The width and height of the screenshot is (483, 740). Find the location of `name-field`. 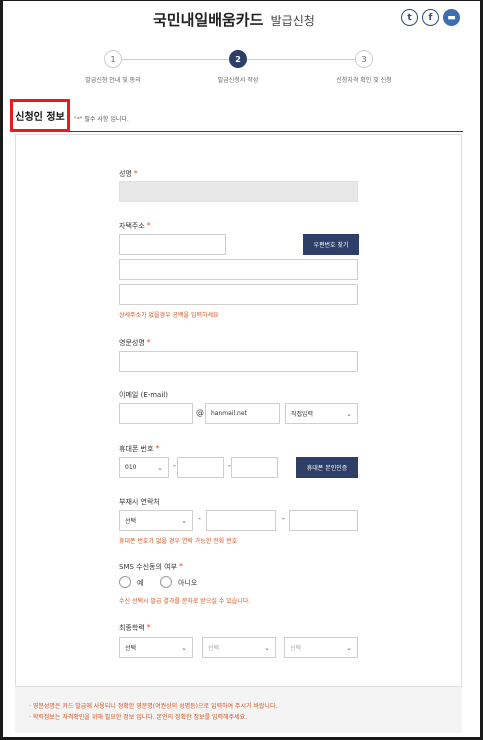

name-field is located at coordinates (238, 191).